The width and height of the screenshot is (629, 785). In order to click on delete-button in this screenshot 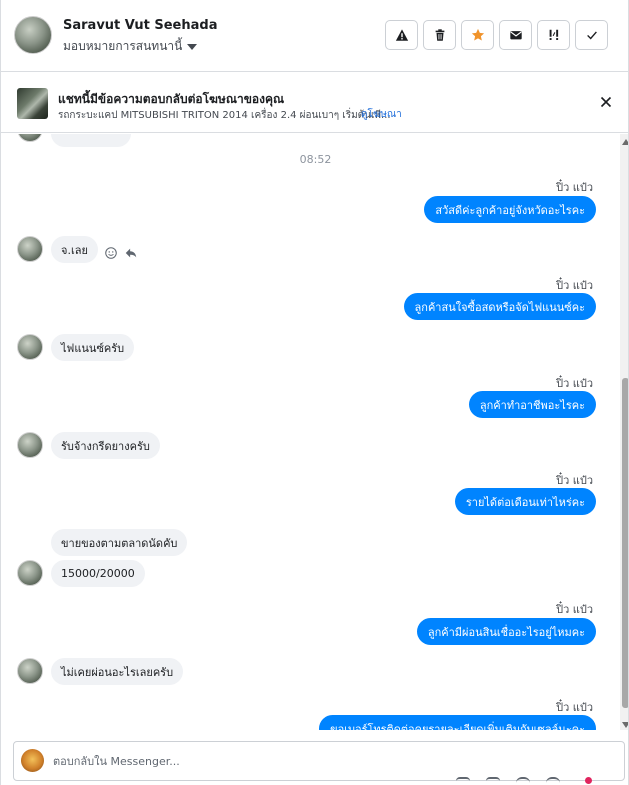, I will do `click(439, 35)`.